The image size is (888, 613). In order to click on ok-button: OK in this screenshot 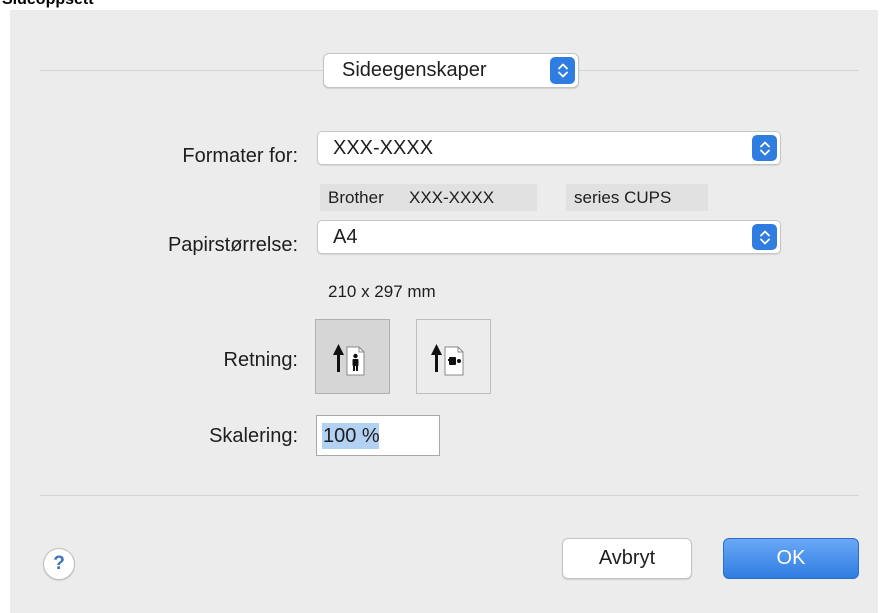, I will do `click(791, 558)`.